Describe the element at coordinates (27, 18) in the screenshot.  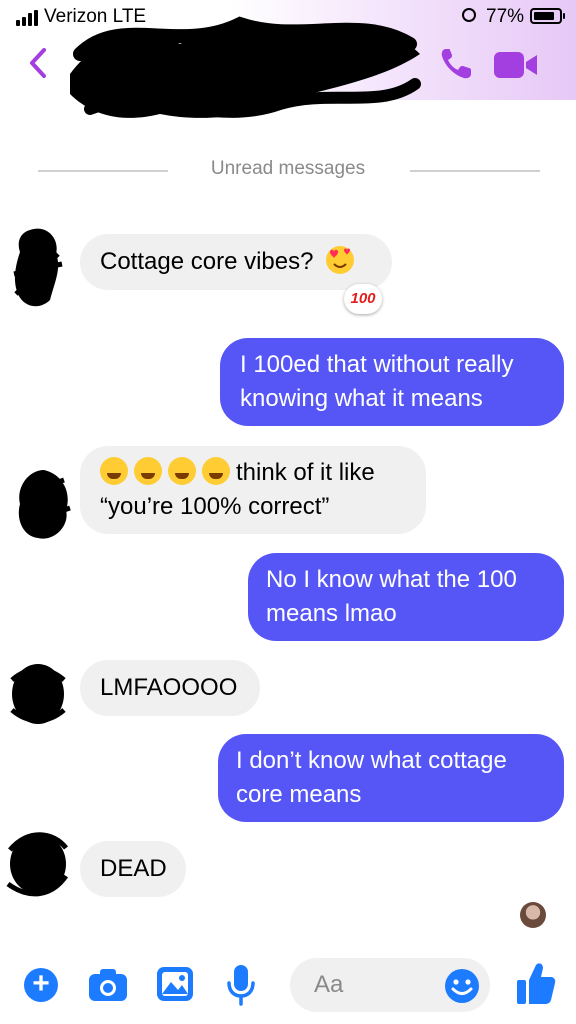
I see `signal-icon` at that location.